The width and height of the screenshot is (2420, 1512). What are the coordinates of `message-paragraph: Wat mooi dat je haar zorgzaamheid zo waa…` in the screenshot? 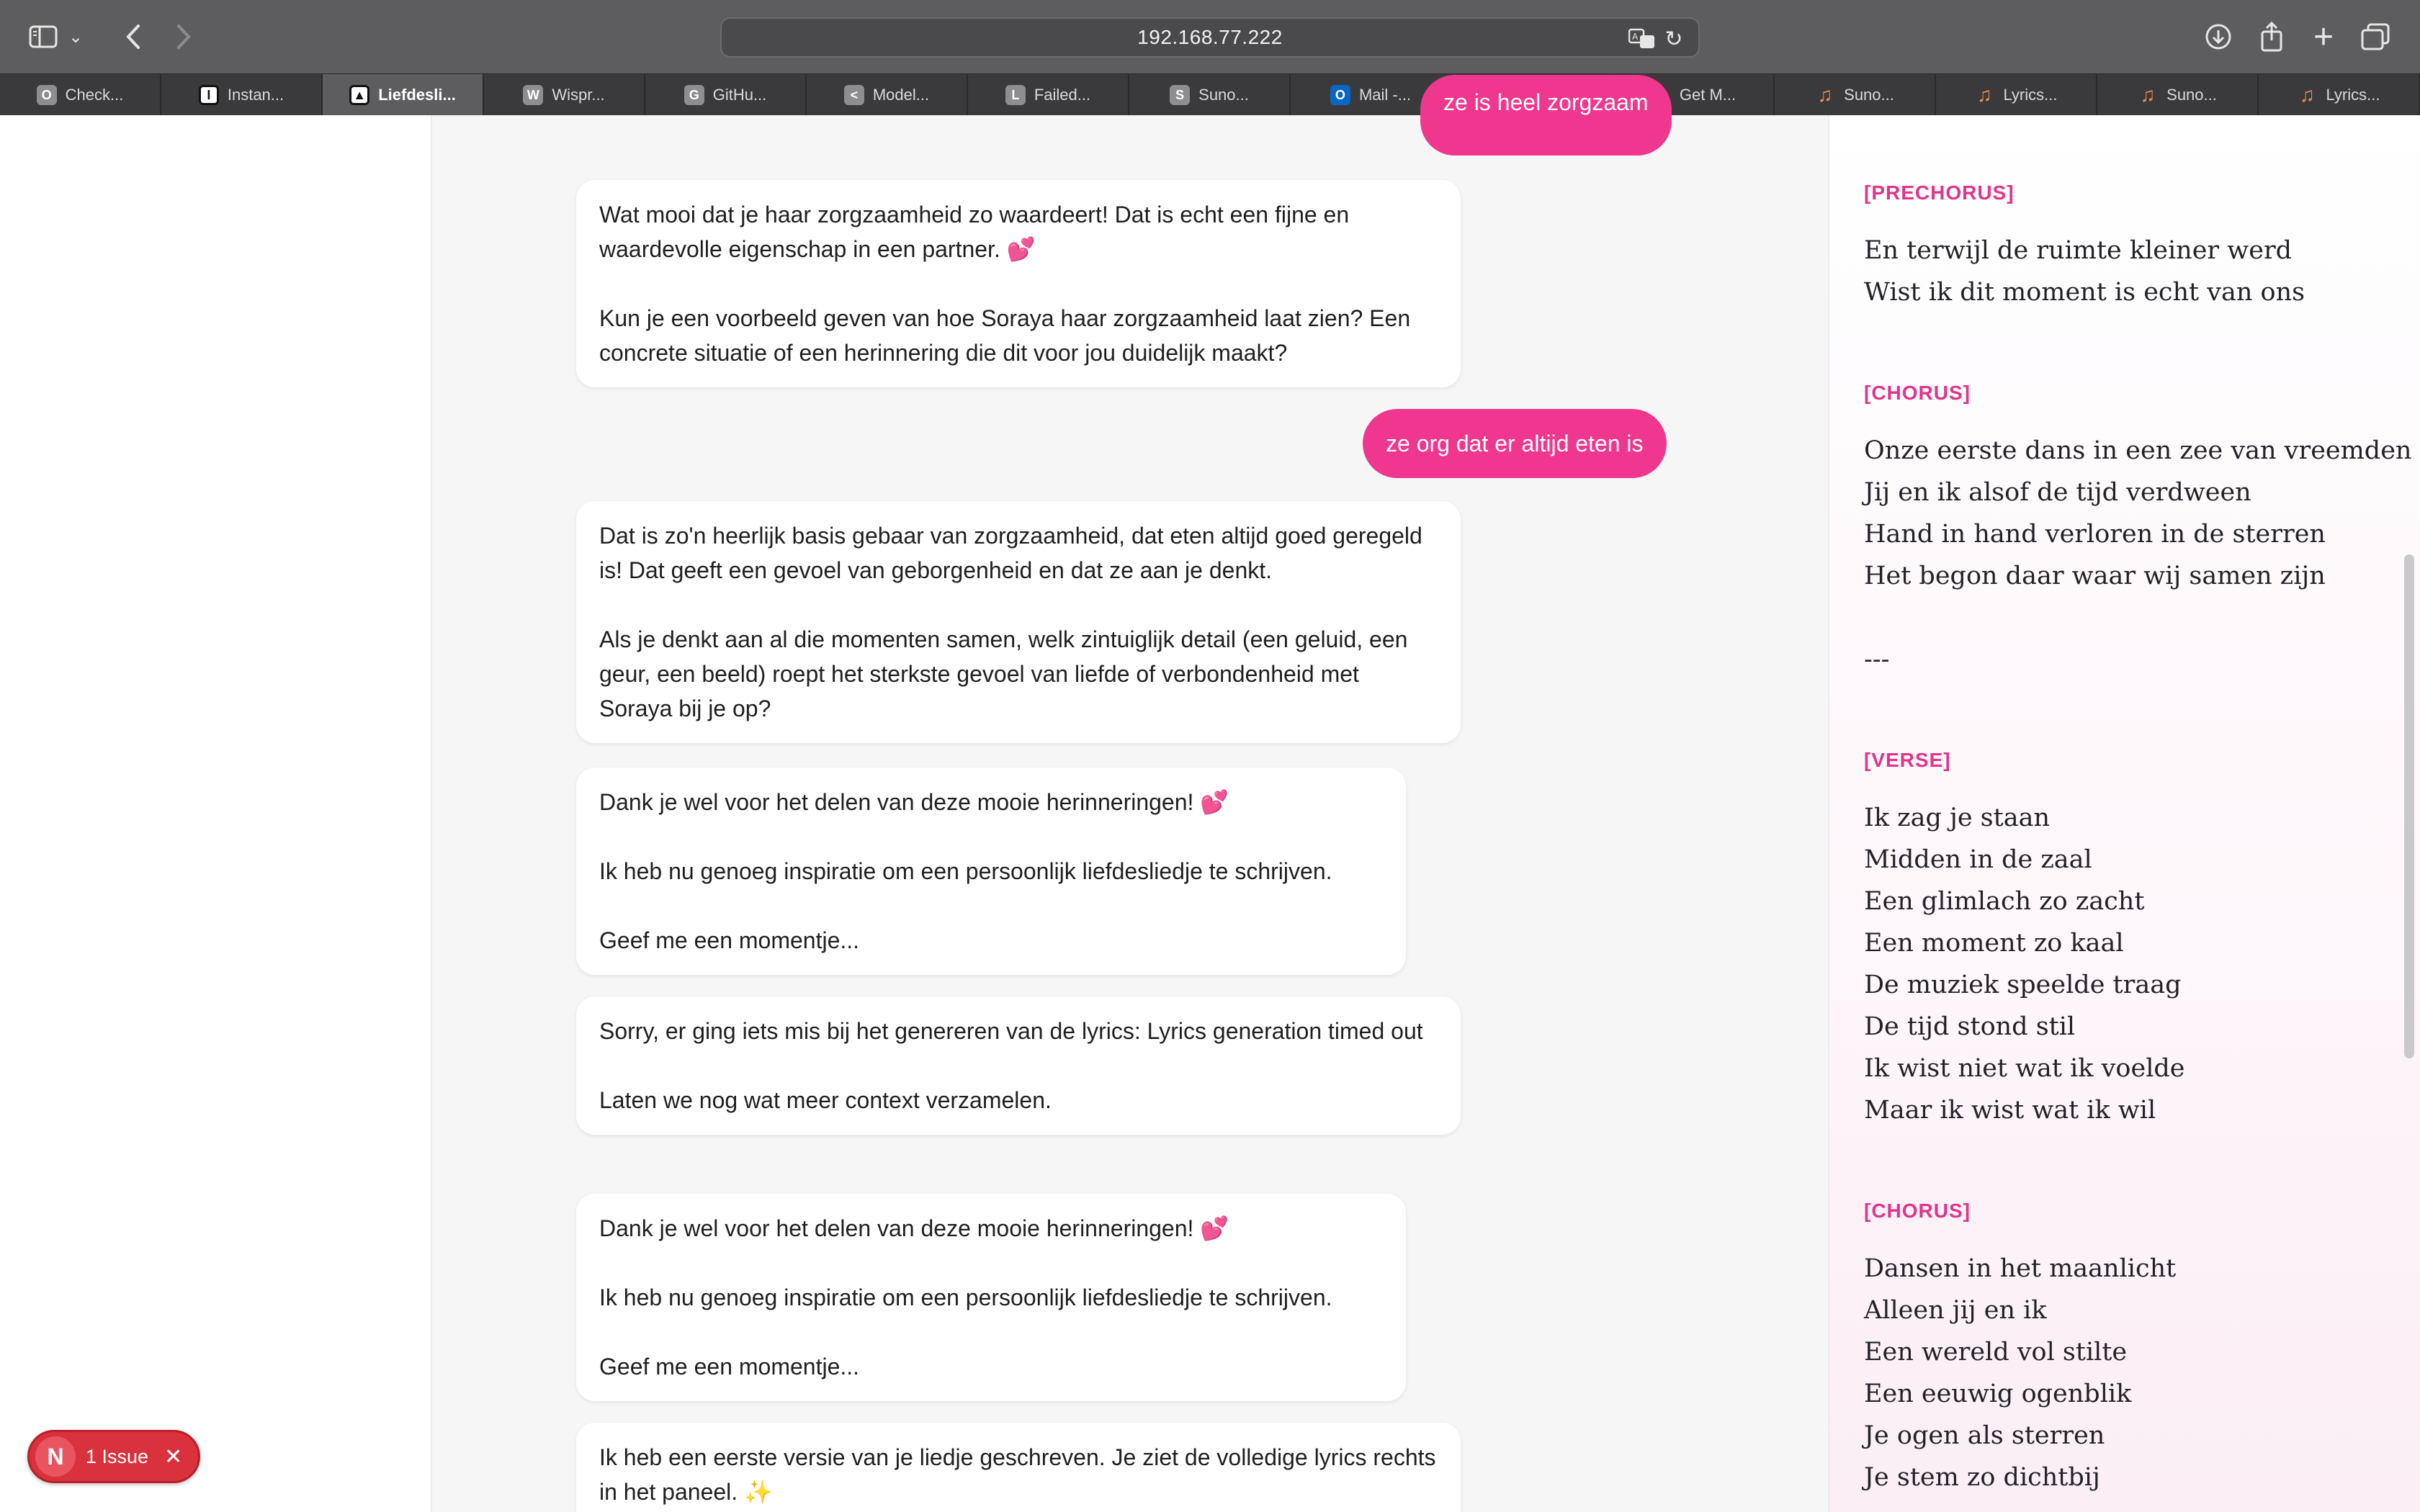 It's located at (974, 232).